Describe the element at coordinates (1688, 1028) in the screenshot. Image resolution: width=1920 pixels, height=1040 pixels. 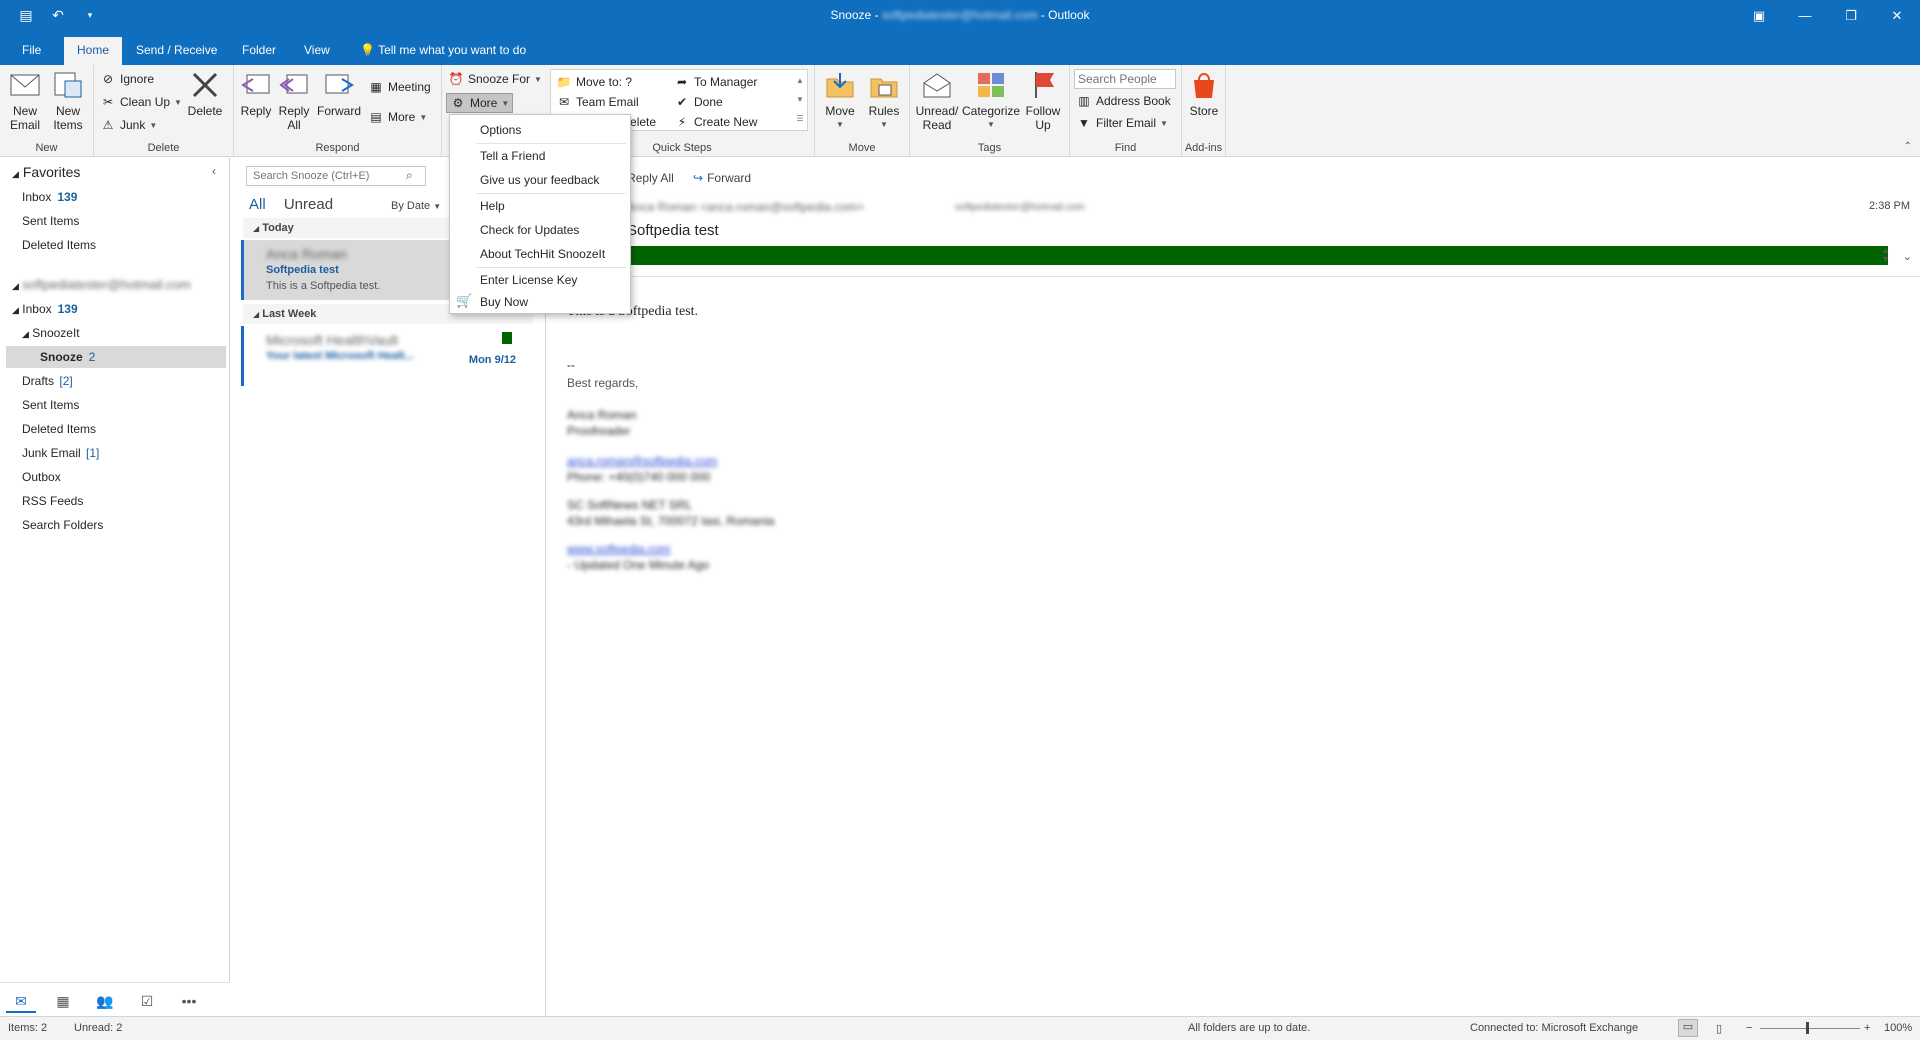
I see `normal-view-icon: ▭` at that location.